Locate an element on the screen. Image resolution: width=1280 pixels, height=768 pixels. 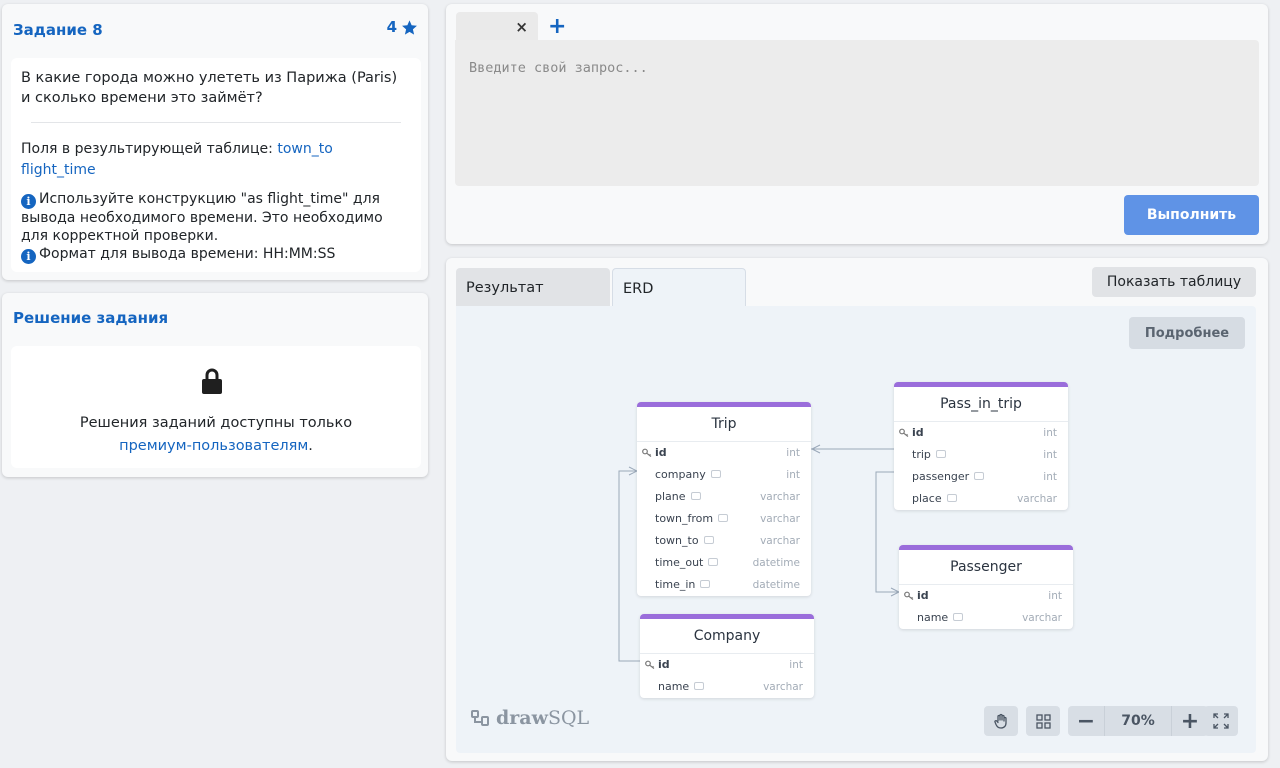
rating-value: 4 is located at coordinates (391, 27).